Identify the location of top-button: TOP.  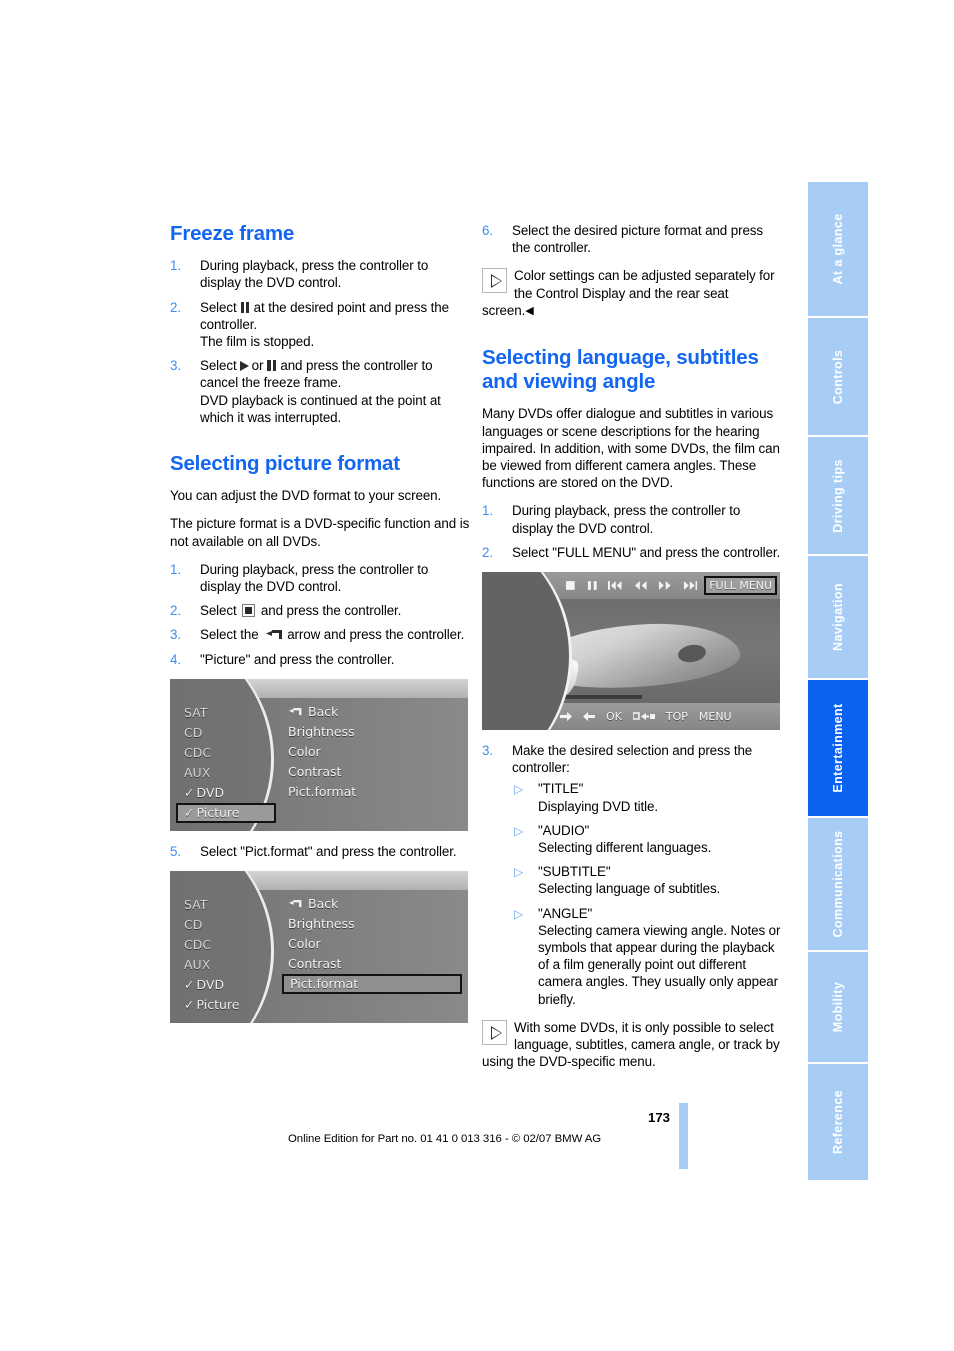
(677, 716).